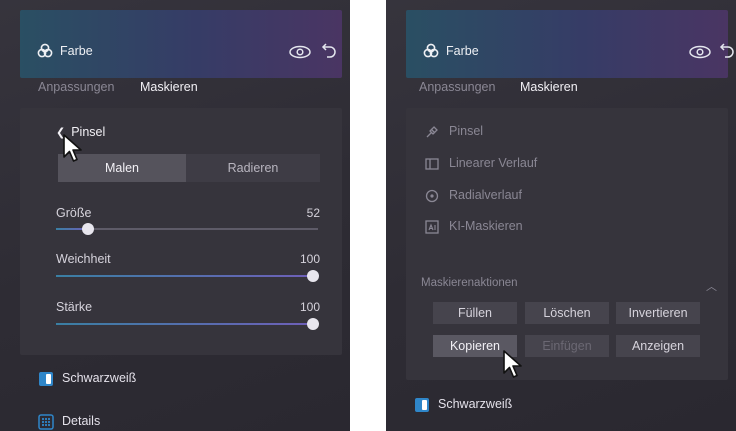 The width and height of the screenshot is (736, 431). I want to click on tool-linearer-verlauf: Linearer Verlauf, so click(505, 165).